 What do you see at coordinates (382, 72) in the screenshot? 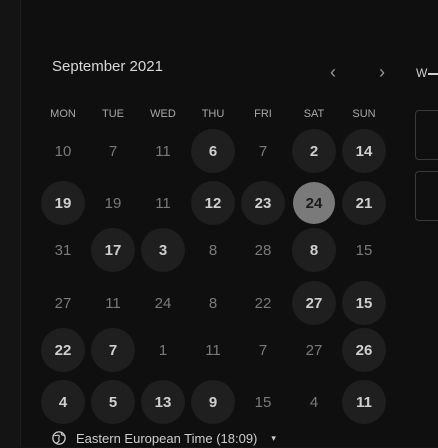
I see `next-month-button: ›` at bounding box center [382, 72].